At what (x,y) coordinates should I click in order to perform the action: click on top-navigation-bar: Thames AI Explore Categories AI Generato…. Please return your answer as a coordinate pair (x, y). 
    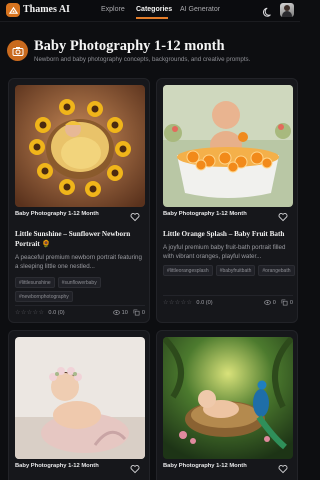
    Looking at the image, I should click on (150, 11).